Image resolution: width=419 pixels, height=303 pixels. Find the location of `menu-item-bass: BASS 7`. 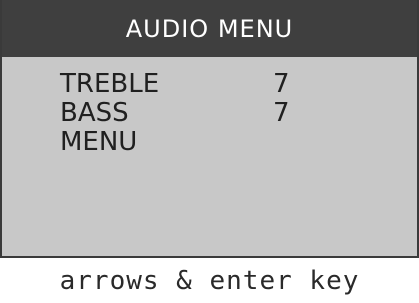

menu-item-bass: BASS 7 is located at coordinates (220, 113).